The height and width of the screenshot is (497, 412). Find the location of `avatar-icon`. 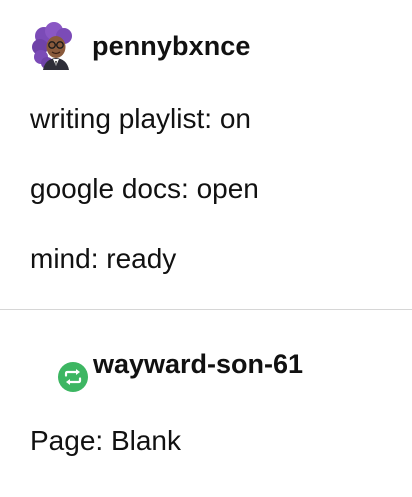

avatar-icon is located at coordinates (53, 46).